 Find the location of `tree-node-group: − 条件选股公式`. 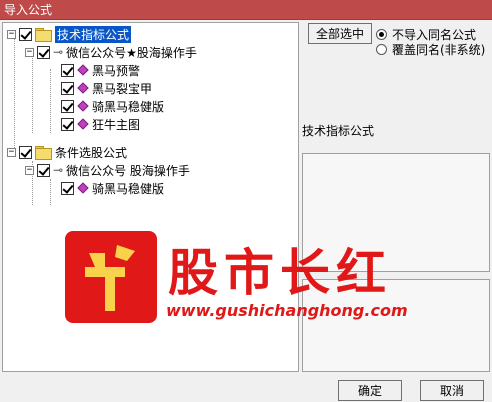

tree-node-group: − 条件选股公式 is located at coordinates (67, 152).